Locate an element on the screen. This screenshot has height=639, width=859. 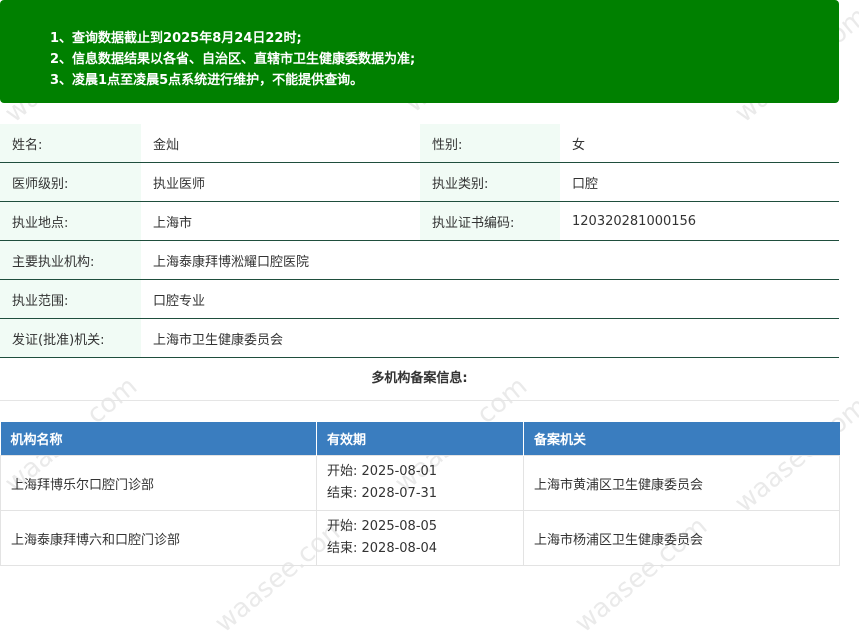
header-validity: 有效期 is located at coordinates (420, 439).